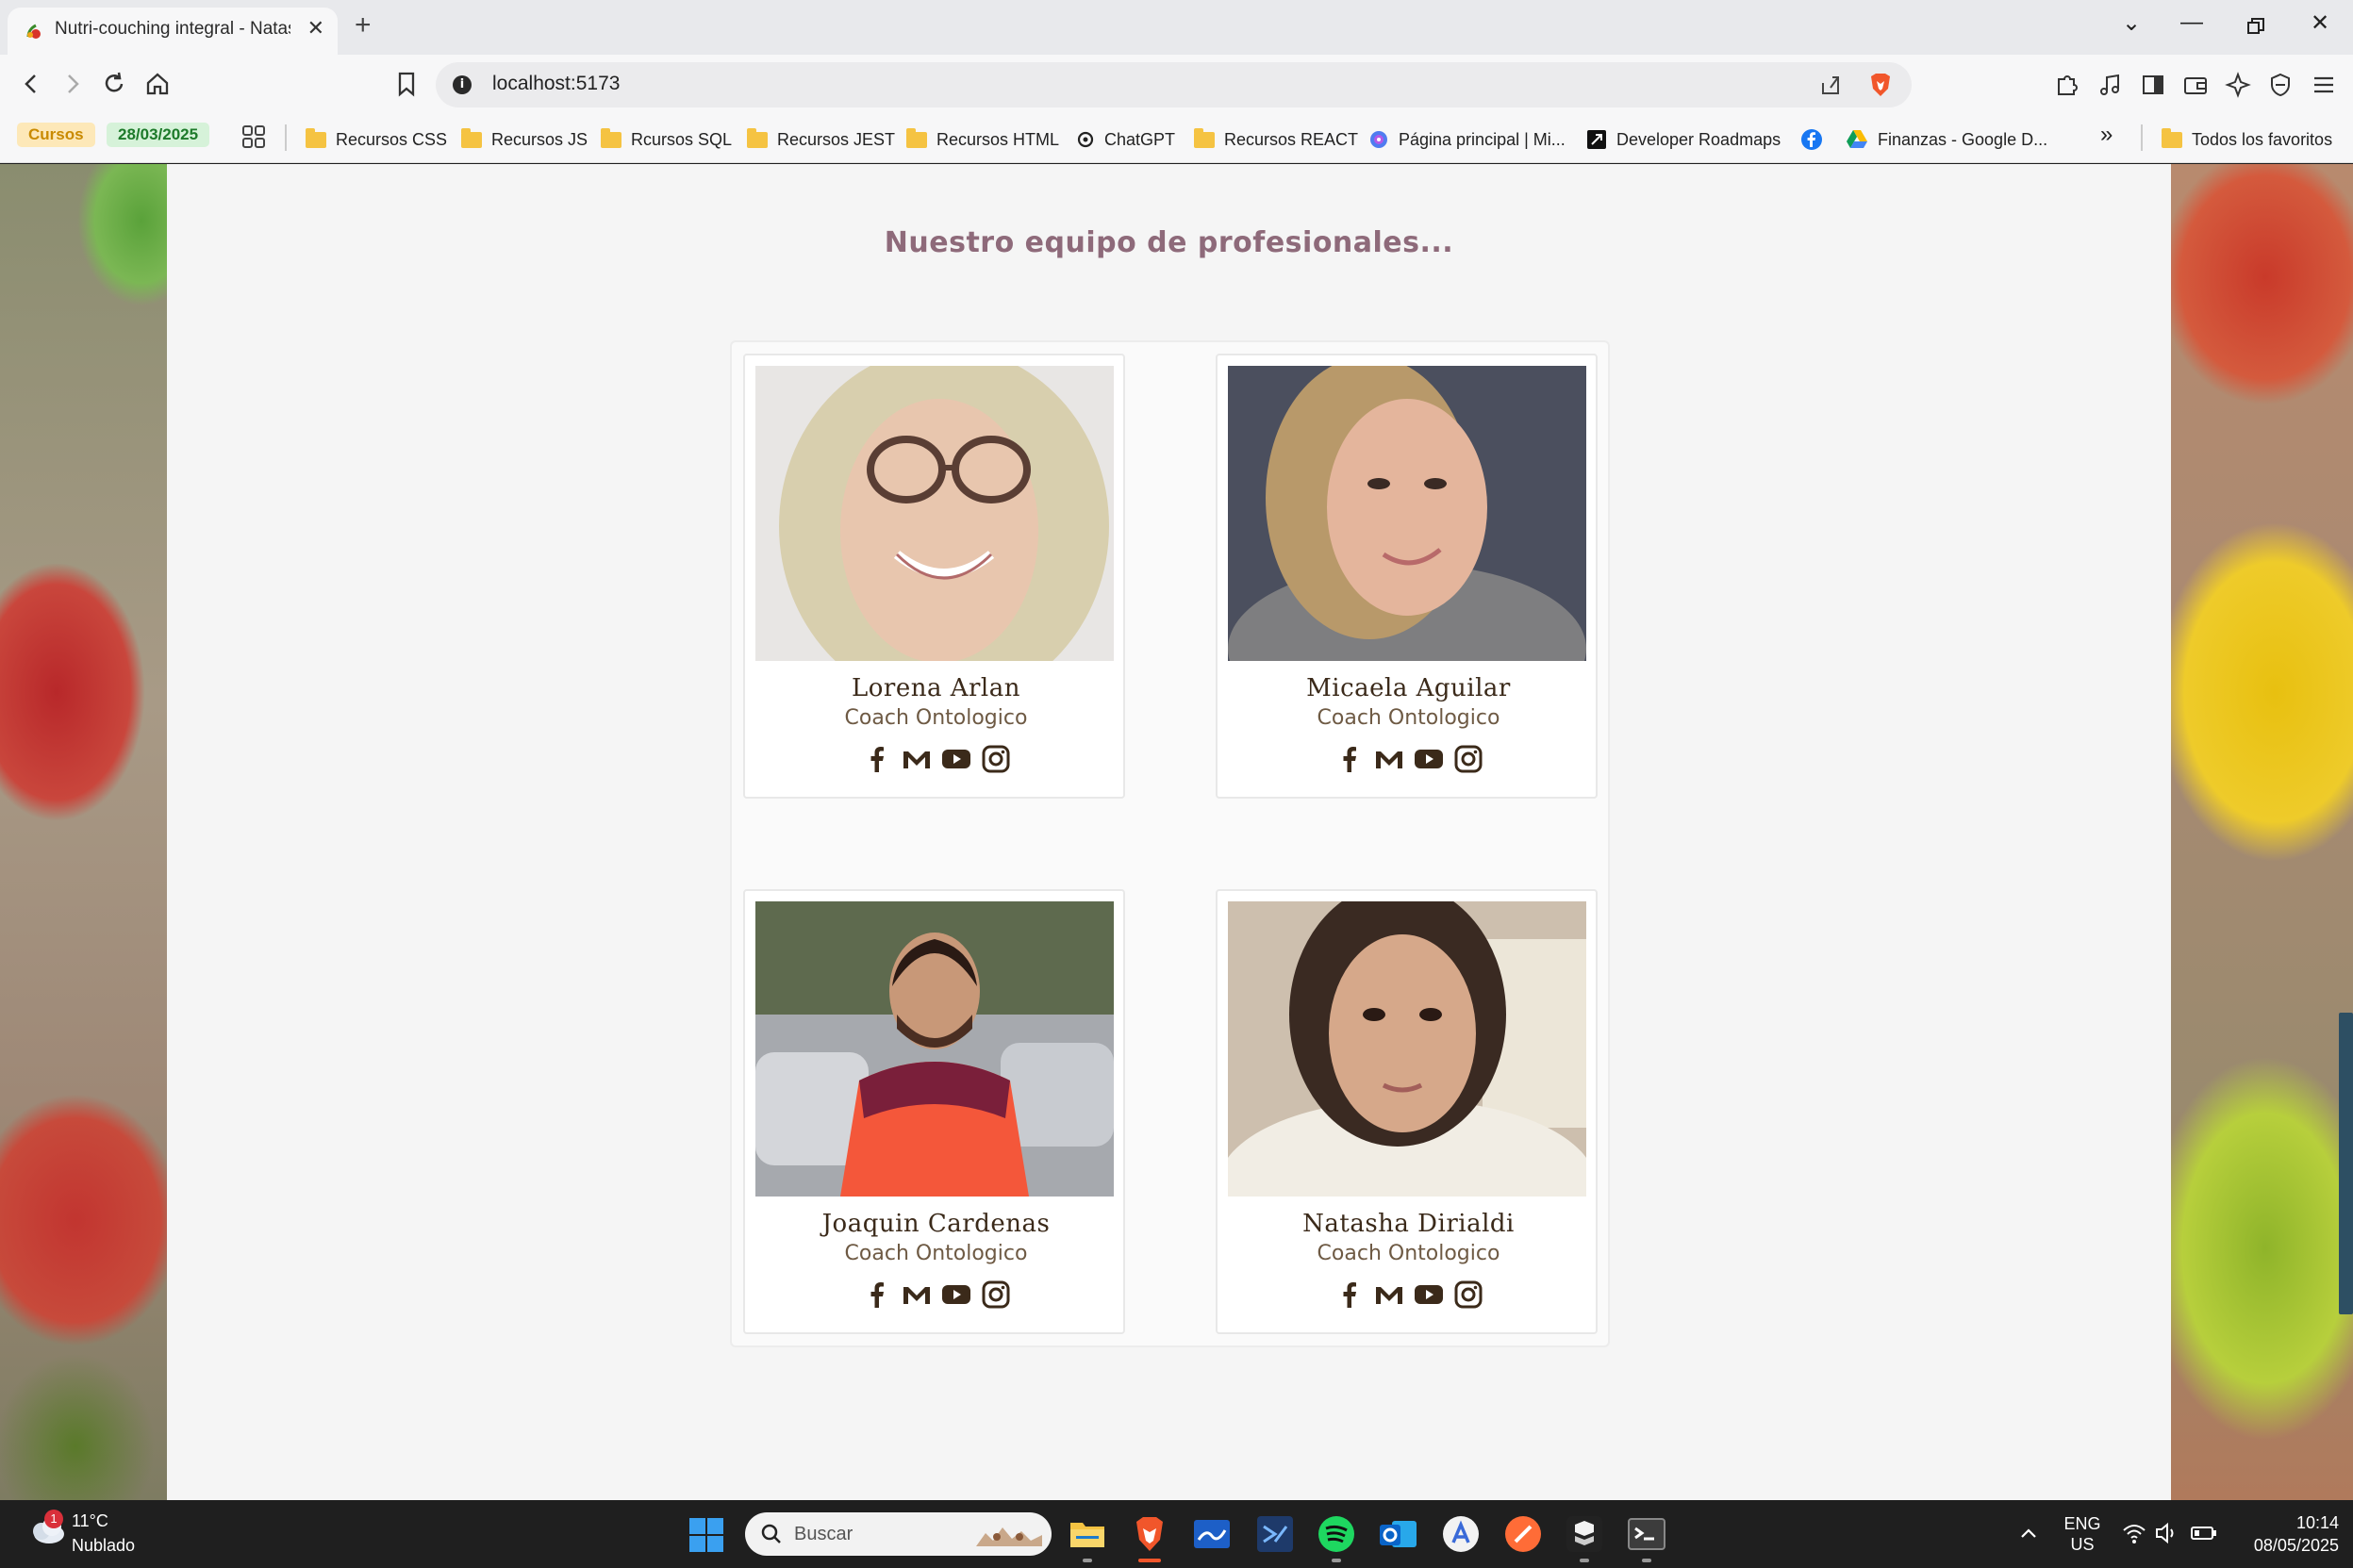  I want to click on new-tab-button: +, so click(363, 25).